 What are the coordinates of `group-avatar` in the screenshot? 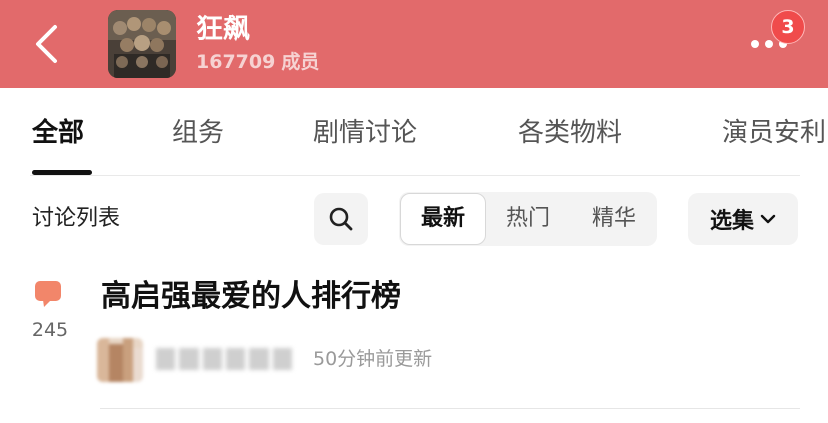 It's located at (142, 44).